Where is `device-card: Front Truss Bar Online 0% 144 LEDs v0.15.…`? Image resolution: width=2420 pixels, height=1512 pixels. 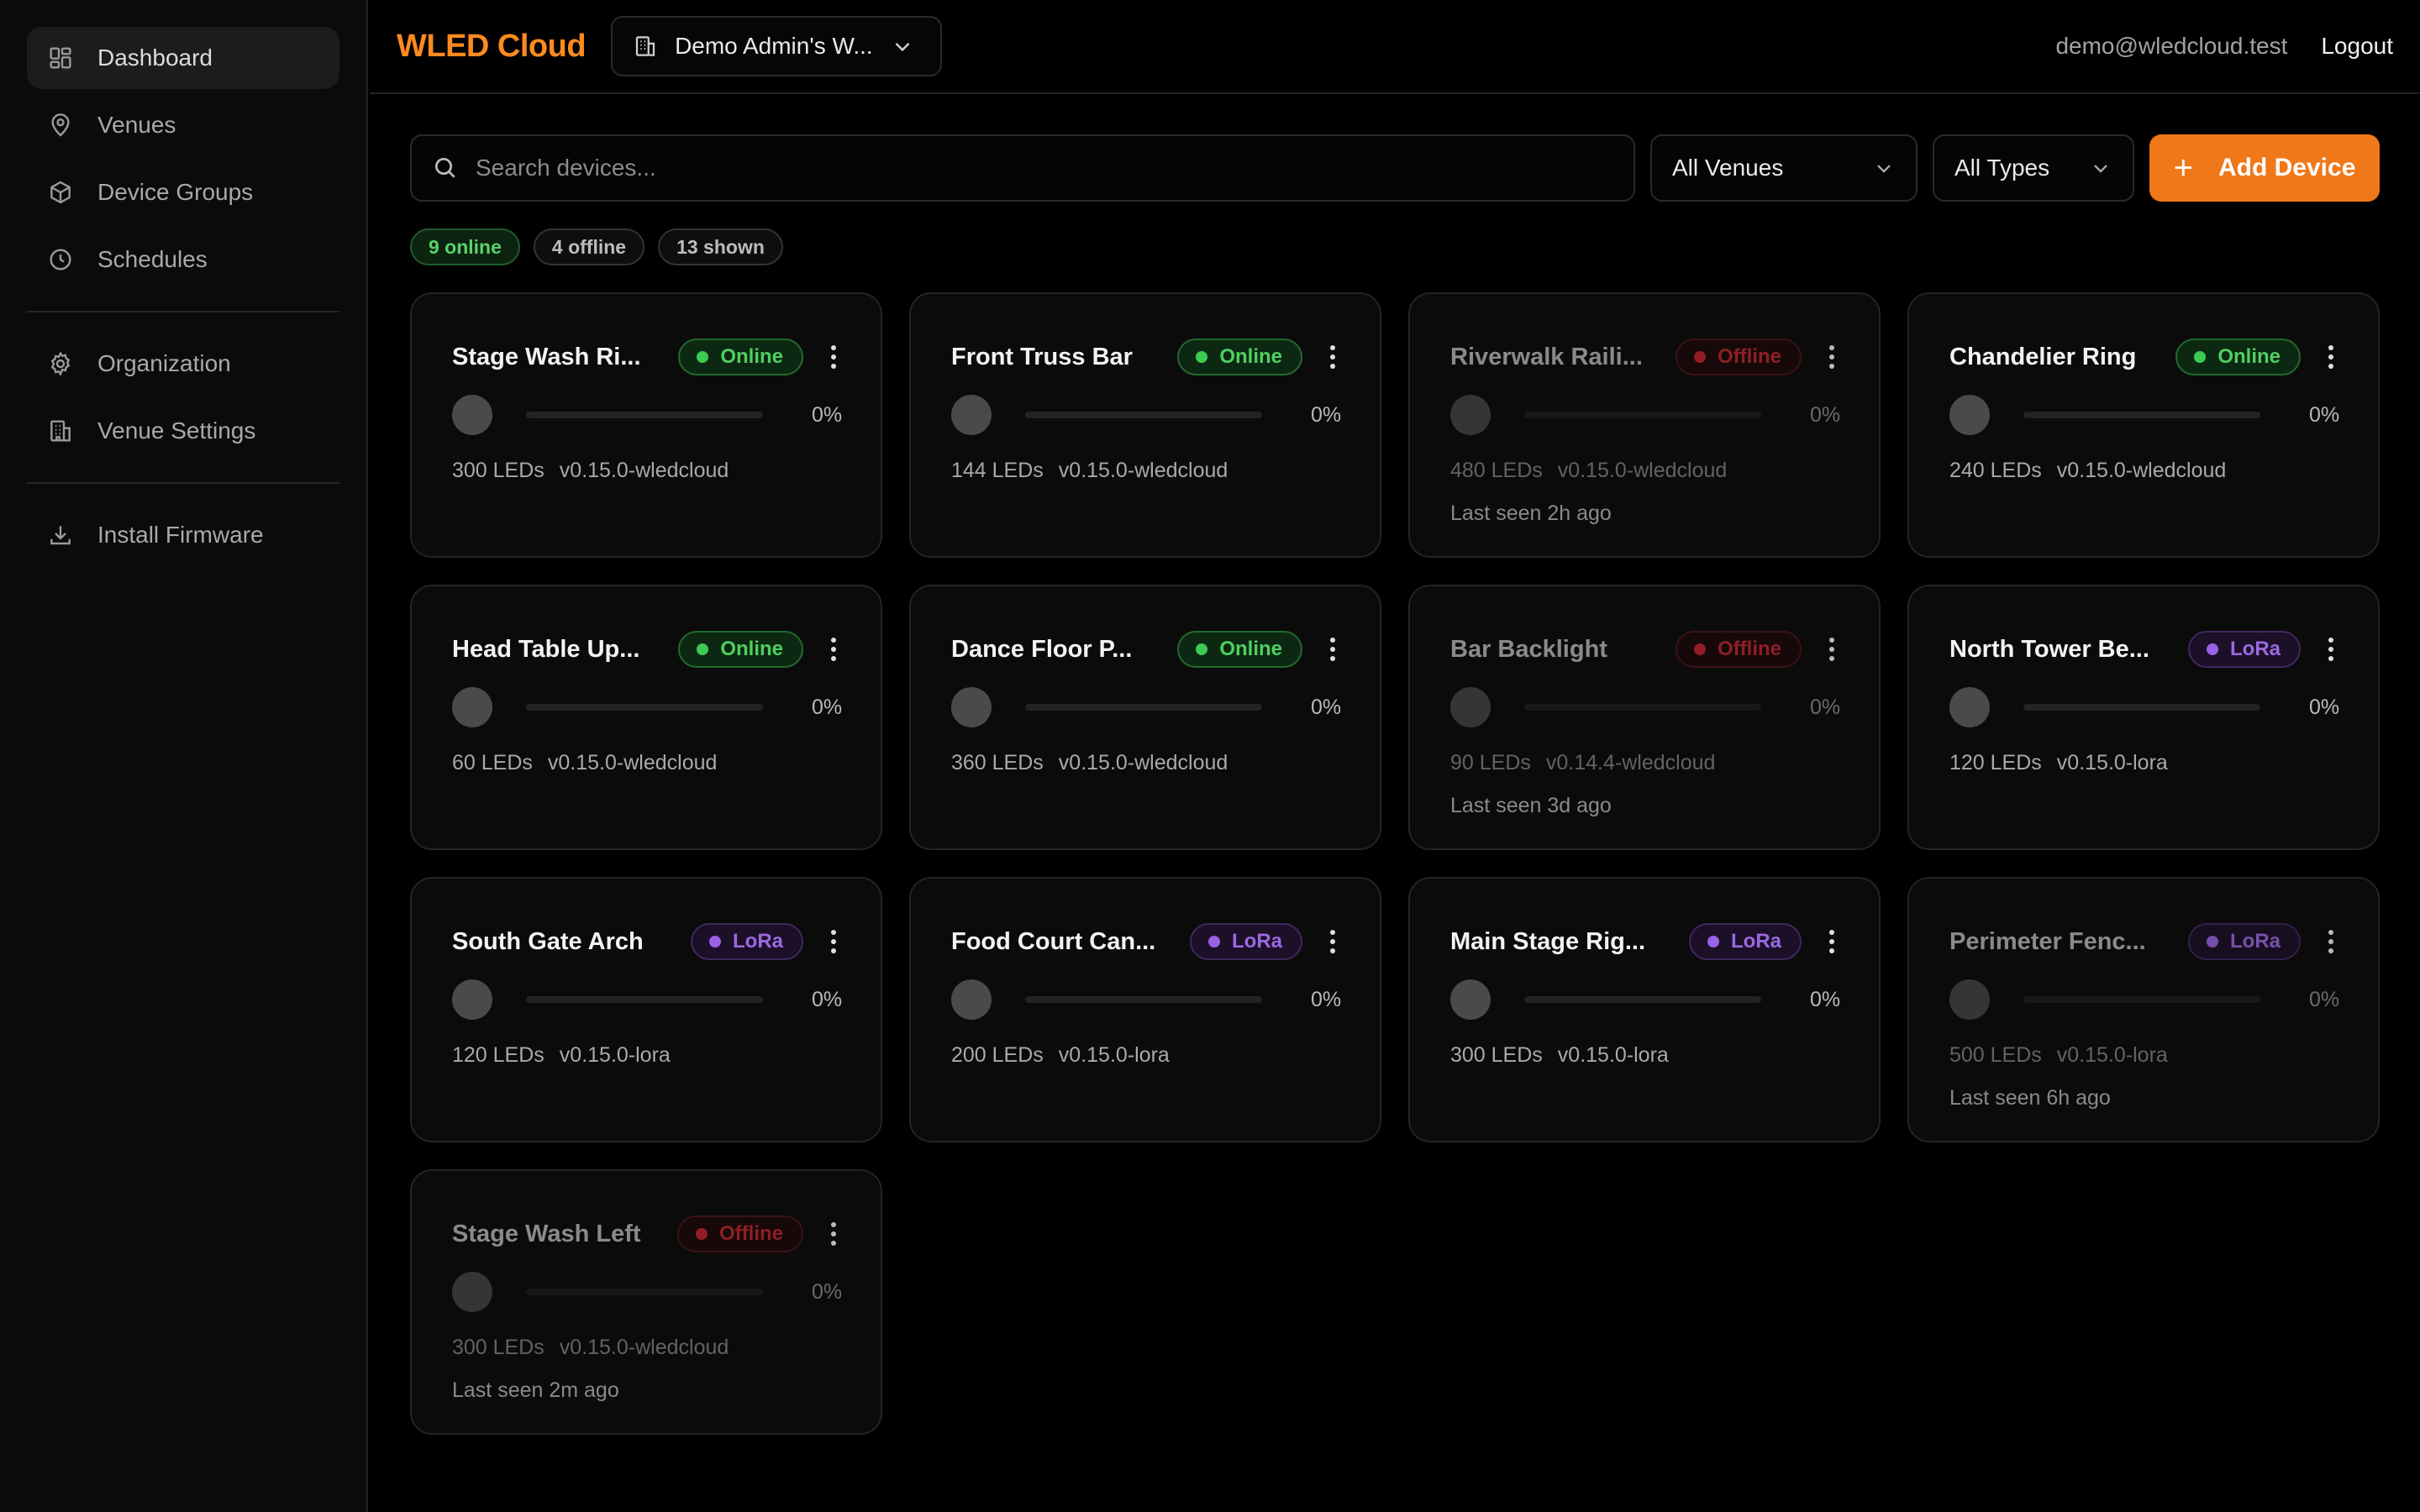 device-card: Front Truss Bar Online 0% 144 LEDs v0.15.… is located at coordinates (1145, 425).